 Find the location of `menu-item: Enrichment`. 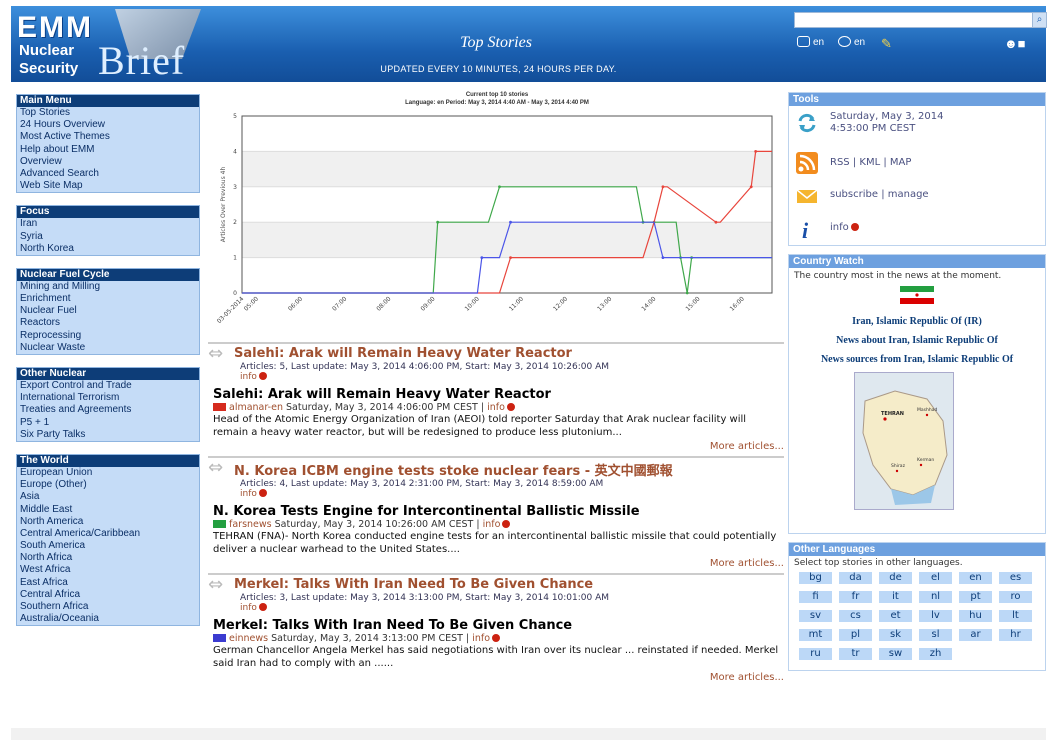

menu-item: Enrichment is located at coordinates (108, 299).